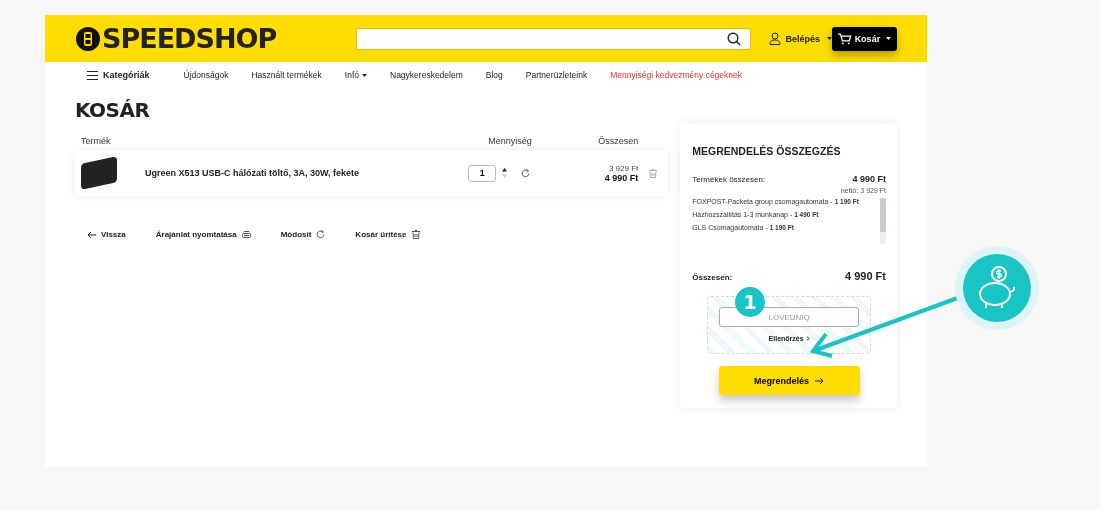 This screenshot has height=510, width=1100. Describe the element at coordinates (246, 234) in the screenshot. I see `print-icon` at that location.